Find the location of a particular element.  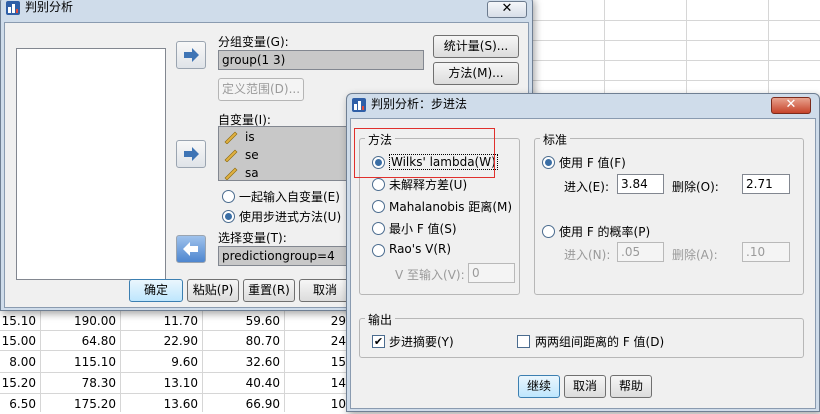

table-cell: 8.00 is located at coordinates (18, 362).